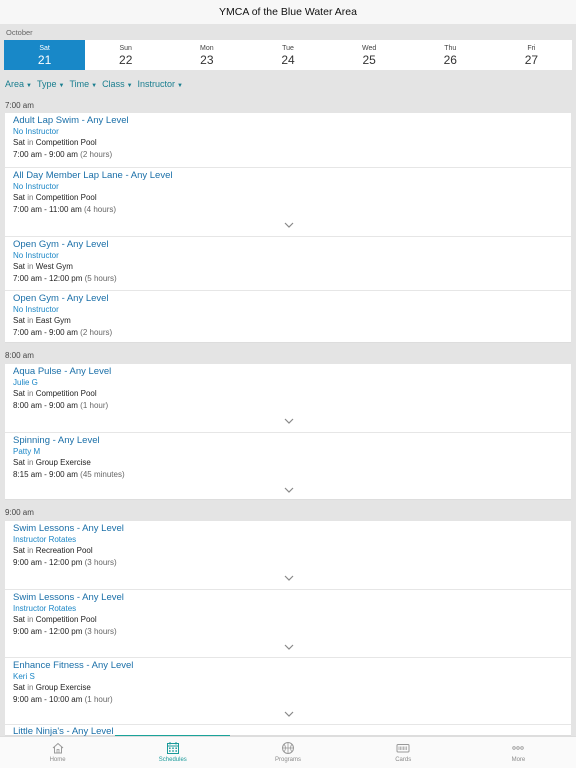 The image size is (576, 768). What do you see at coordinates (172, 760) in the screenshot?
I see `tab-label: Schedules` at bounding box center [172, 760].